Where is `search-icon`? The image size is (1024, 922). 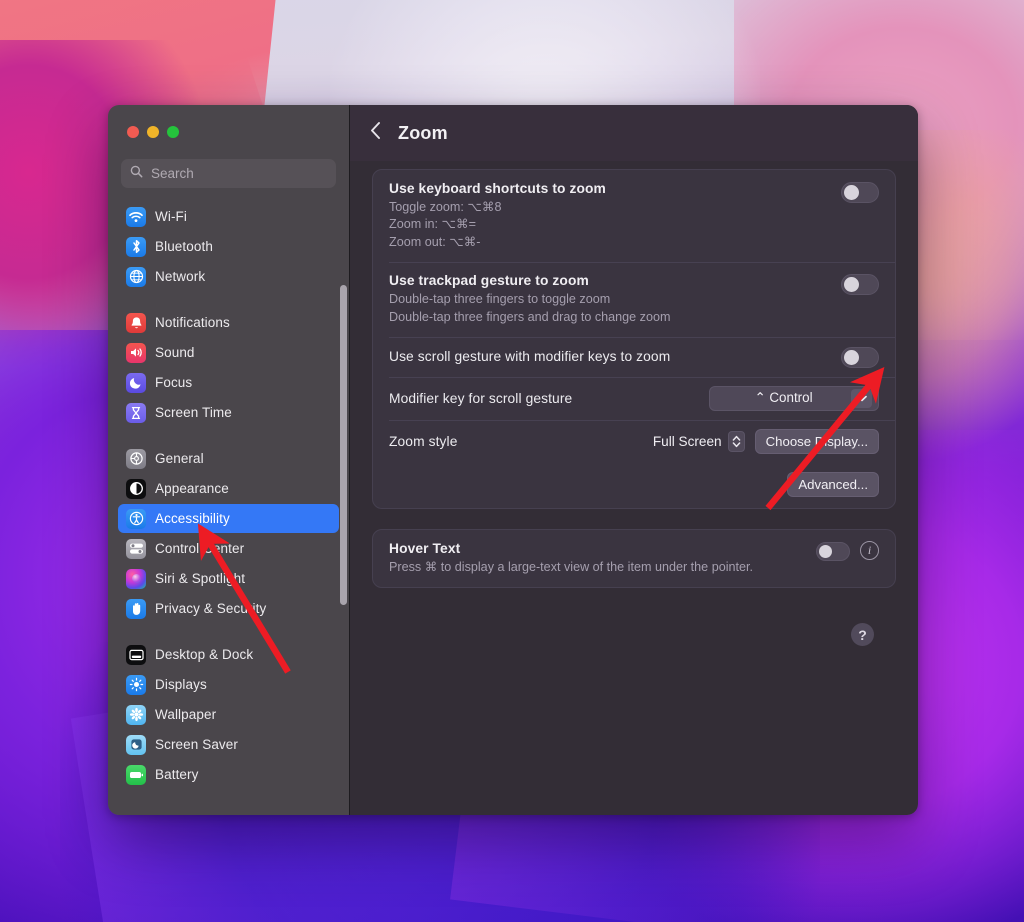
search-icon is located at coordinates (136, 174).